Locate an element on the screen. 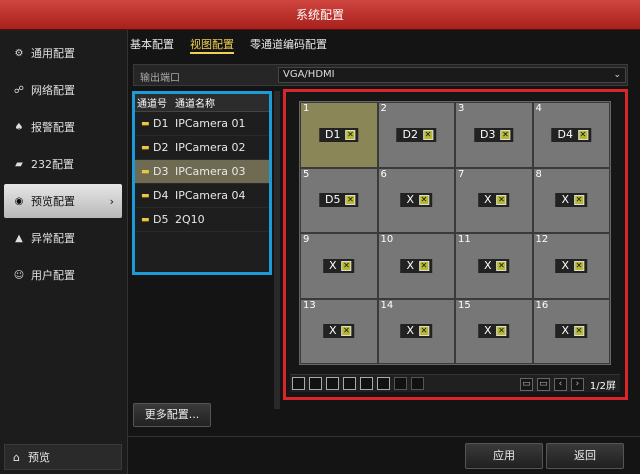 The width and height of the screenshot is (640, 474). channel-name: IPCamera 03 is located at coordinates (210, 171).